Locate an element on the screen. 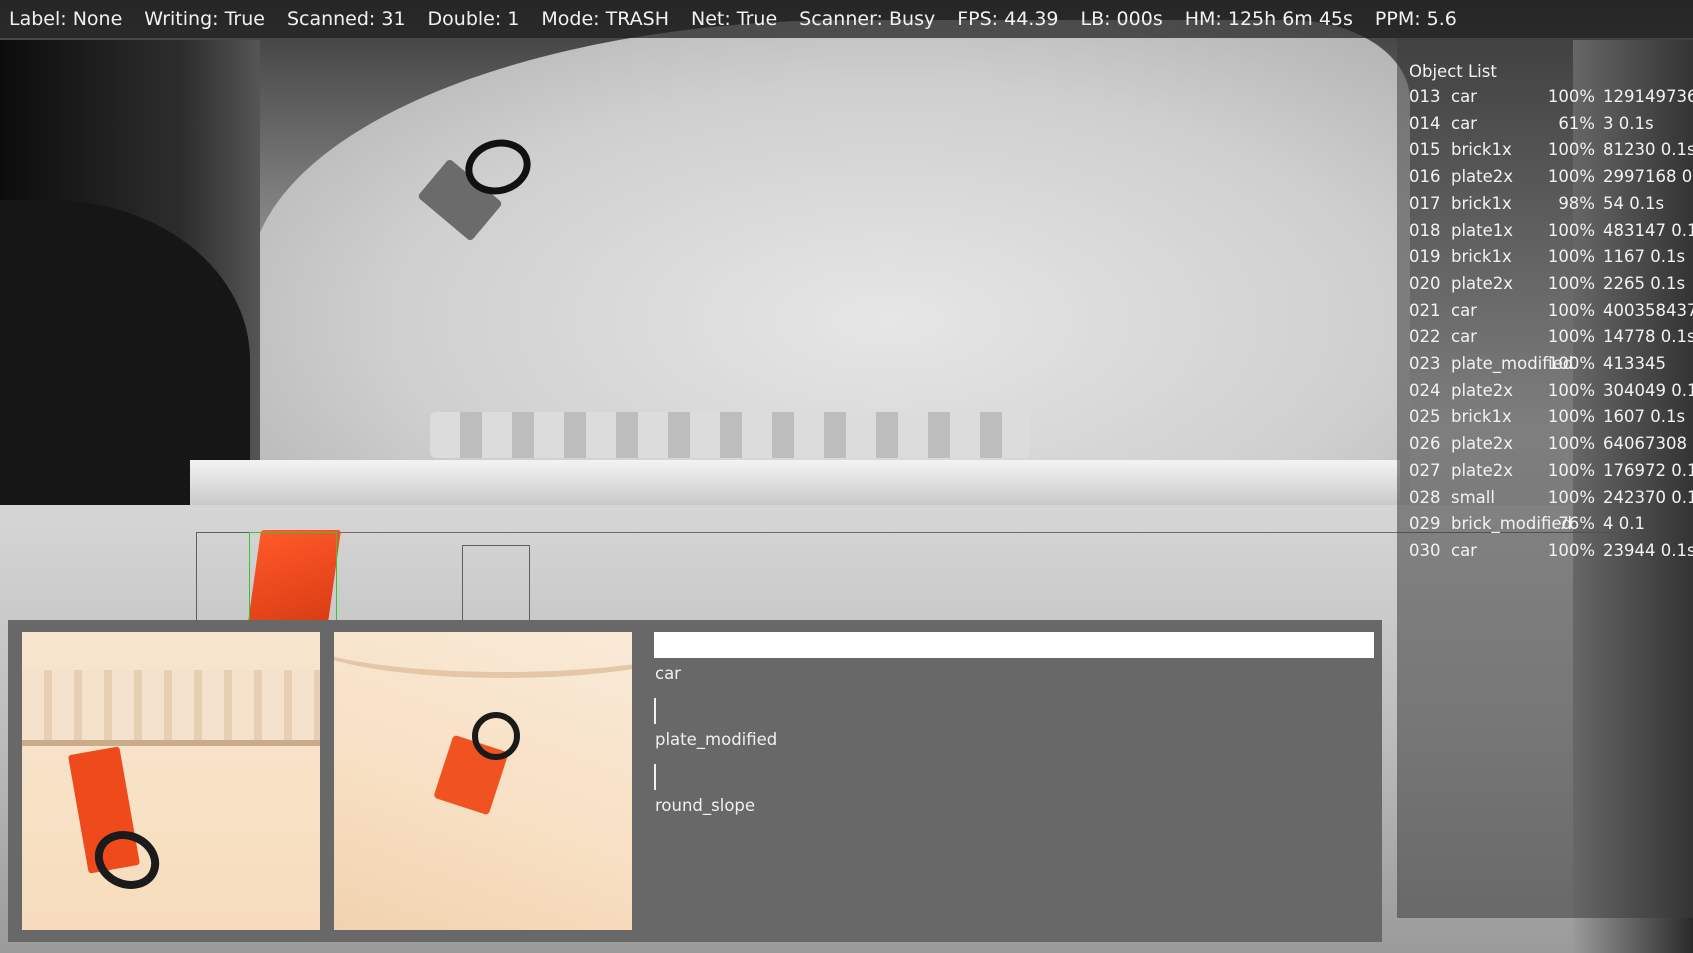 This screenshot has width=1693, height=953. object-details: 1167 0.1s is located at coordinates (1644, 257).